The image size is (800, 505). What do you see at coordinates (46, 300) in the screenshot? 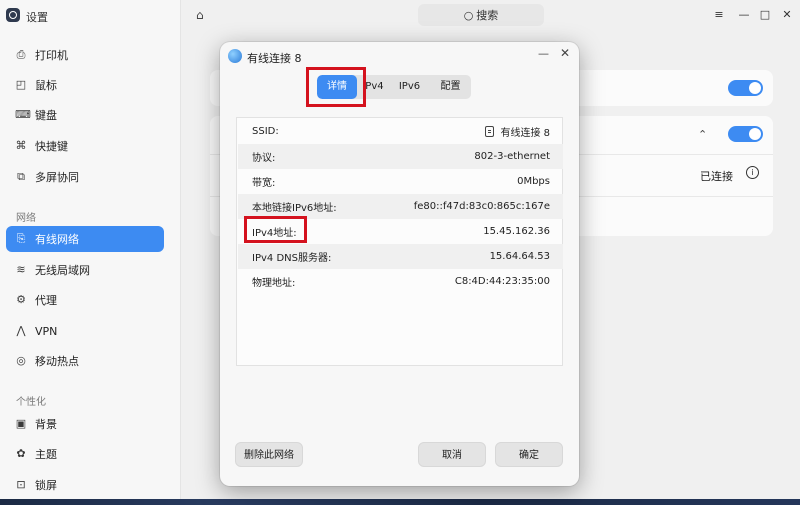
I see `sidebar-item-label: 代理` at bounding box center [46, 300].